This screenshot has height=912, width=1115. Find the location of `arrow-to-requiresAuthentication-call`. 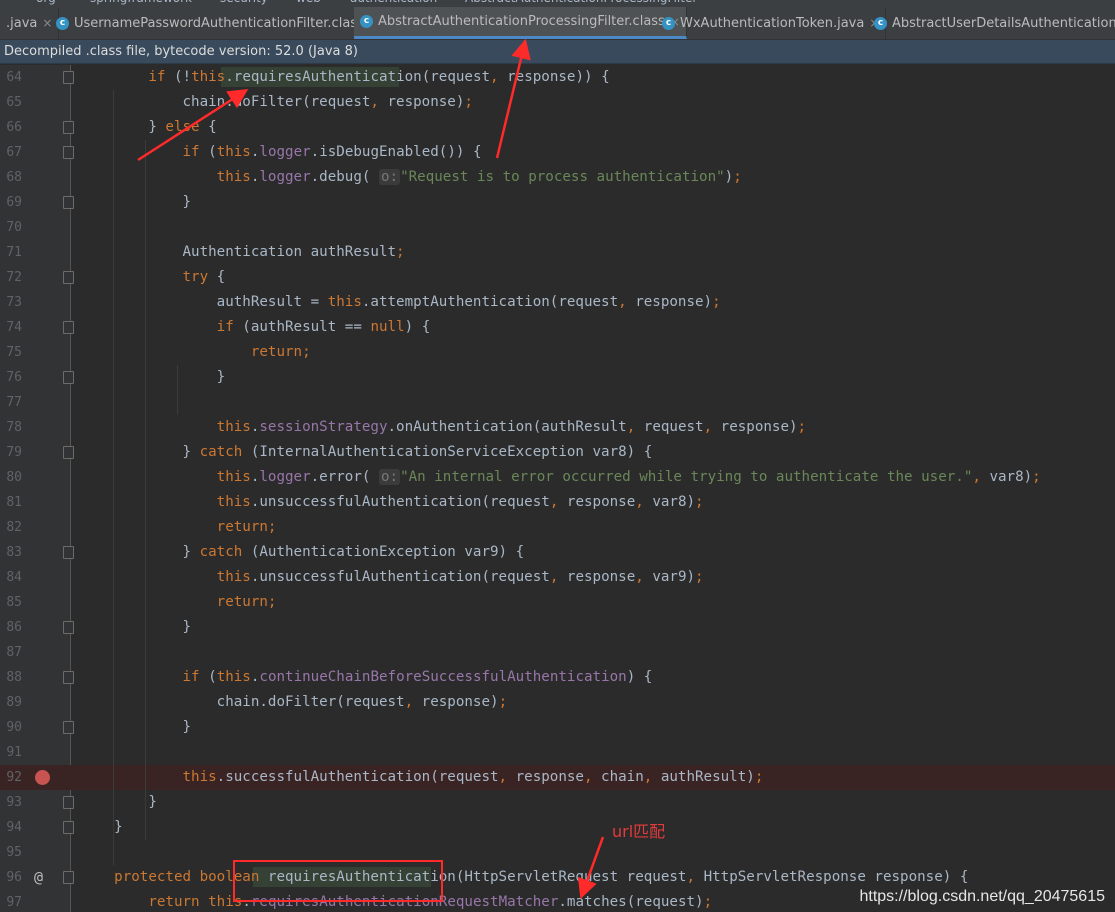

arrow-to-requiresAuthentication-call is located at coordinates (193, 125).